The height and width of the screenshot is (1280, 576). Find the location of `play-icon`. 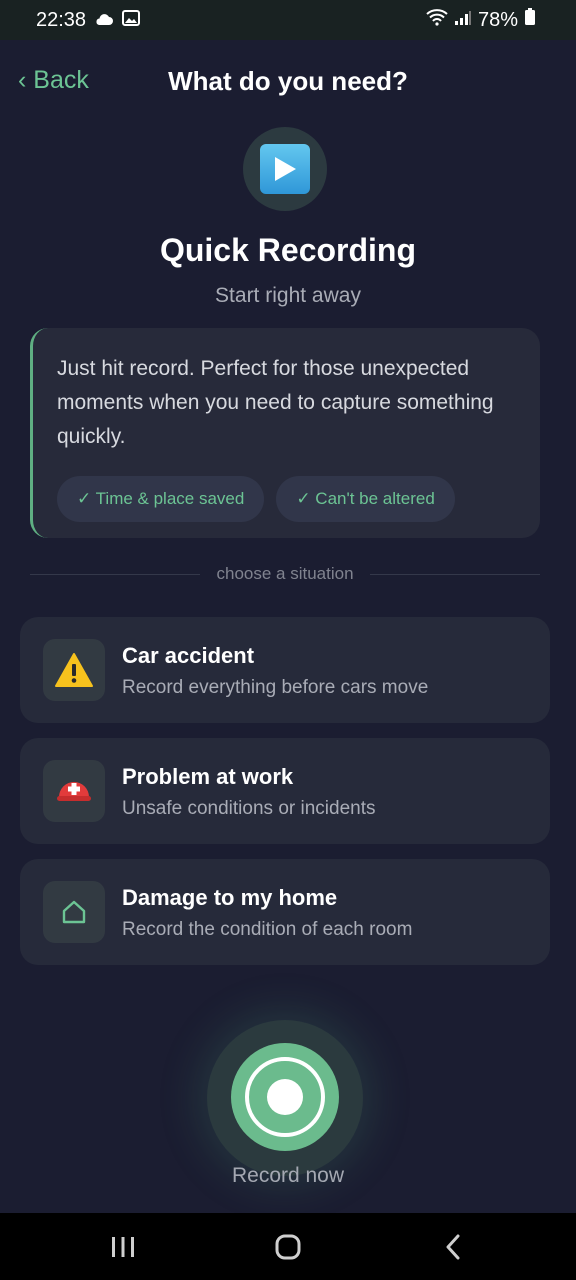

play-icon is located at coordinates (285, 169).